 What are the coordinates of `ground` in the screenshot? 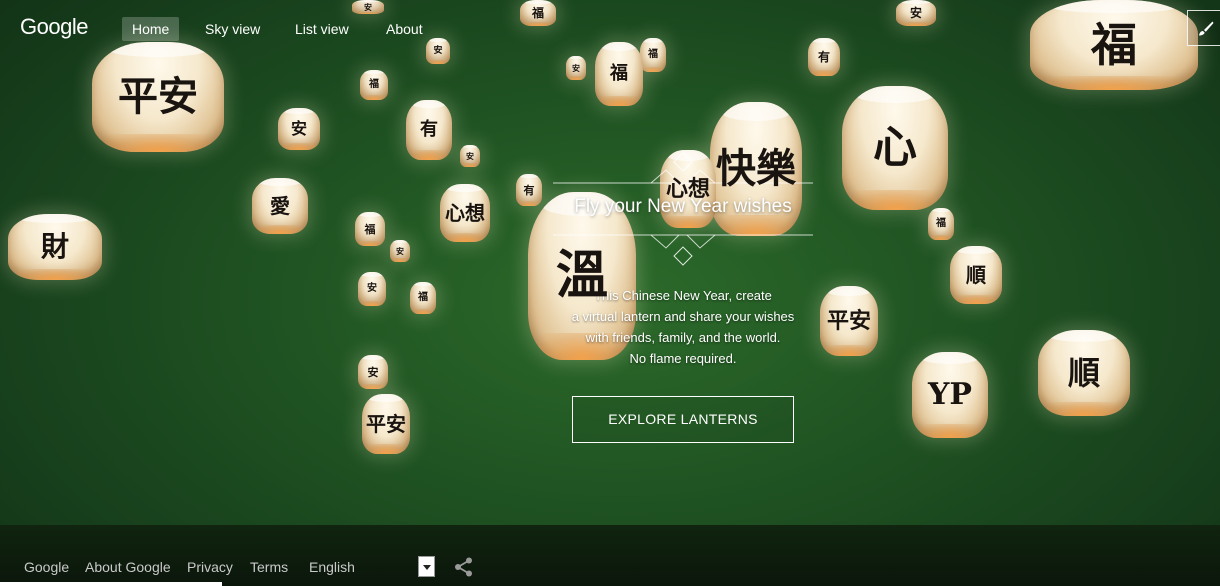 It's located at (610, 555).